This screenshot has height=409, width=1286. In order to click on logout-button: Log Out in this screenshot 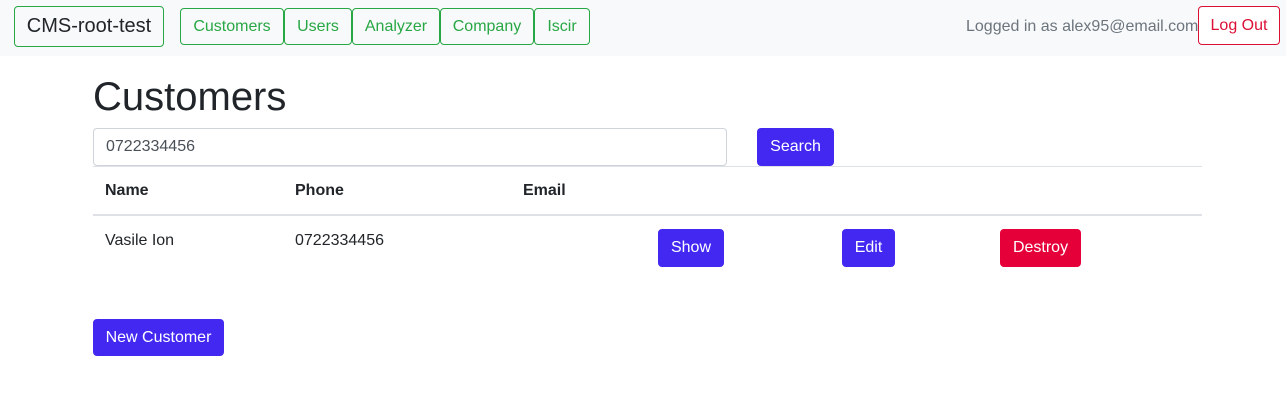, I will do `click(1239, 25)`.